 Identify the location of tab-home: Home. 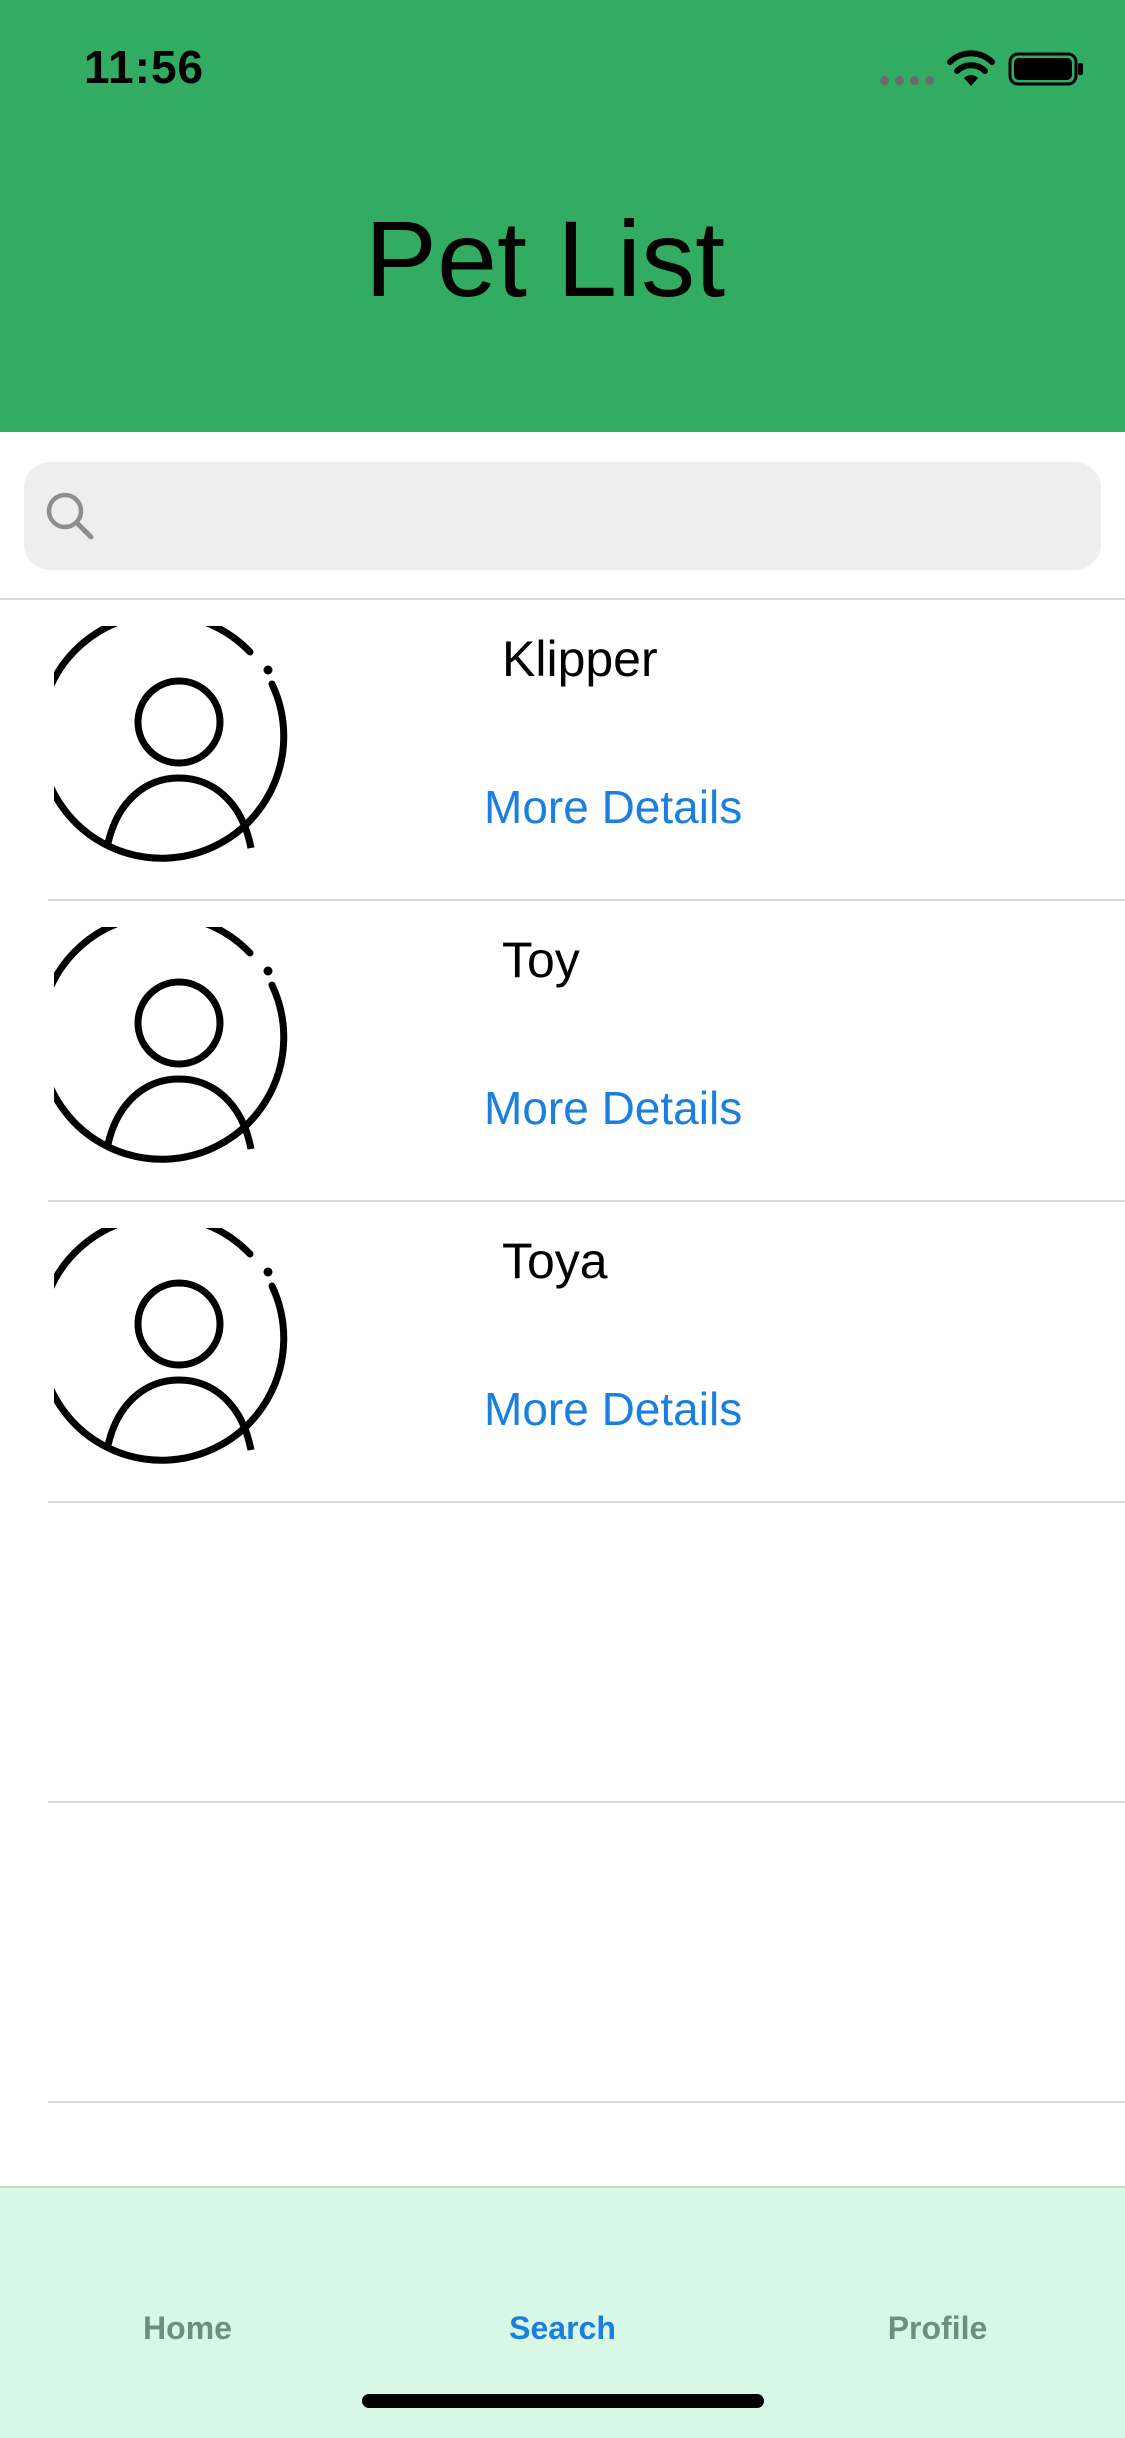
(187, 2328).